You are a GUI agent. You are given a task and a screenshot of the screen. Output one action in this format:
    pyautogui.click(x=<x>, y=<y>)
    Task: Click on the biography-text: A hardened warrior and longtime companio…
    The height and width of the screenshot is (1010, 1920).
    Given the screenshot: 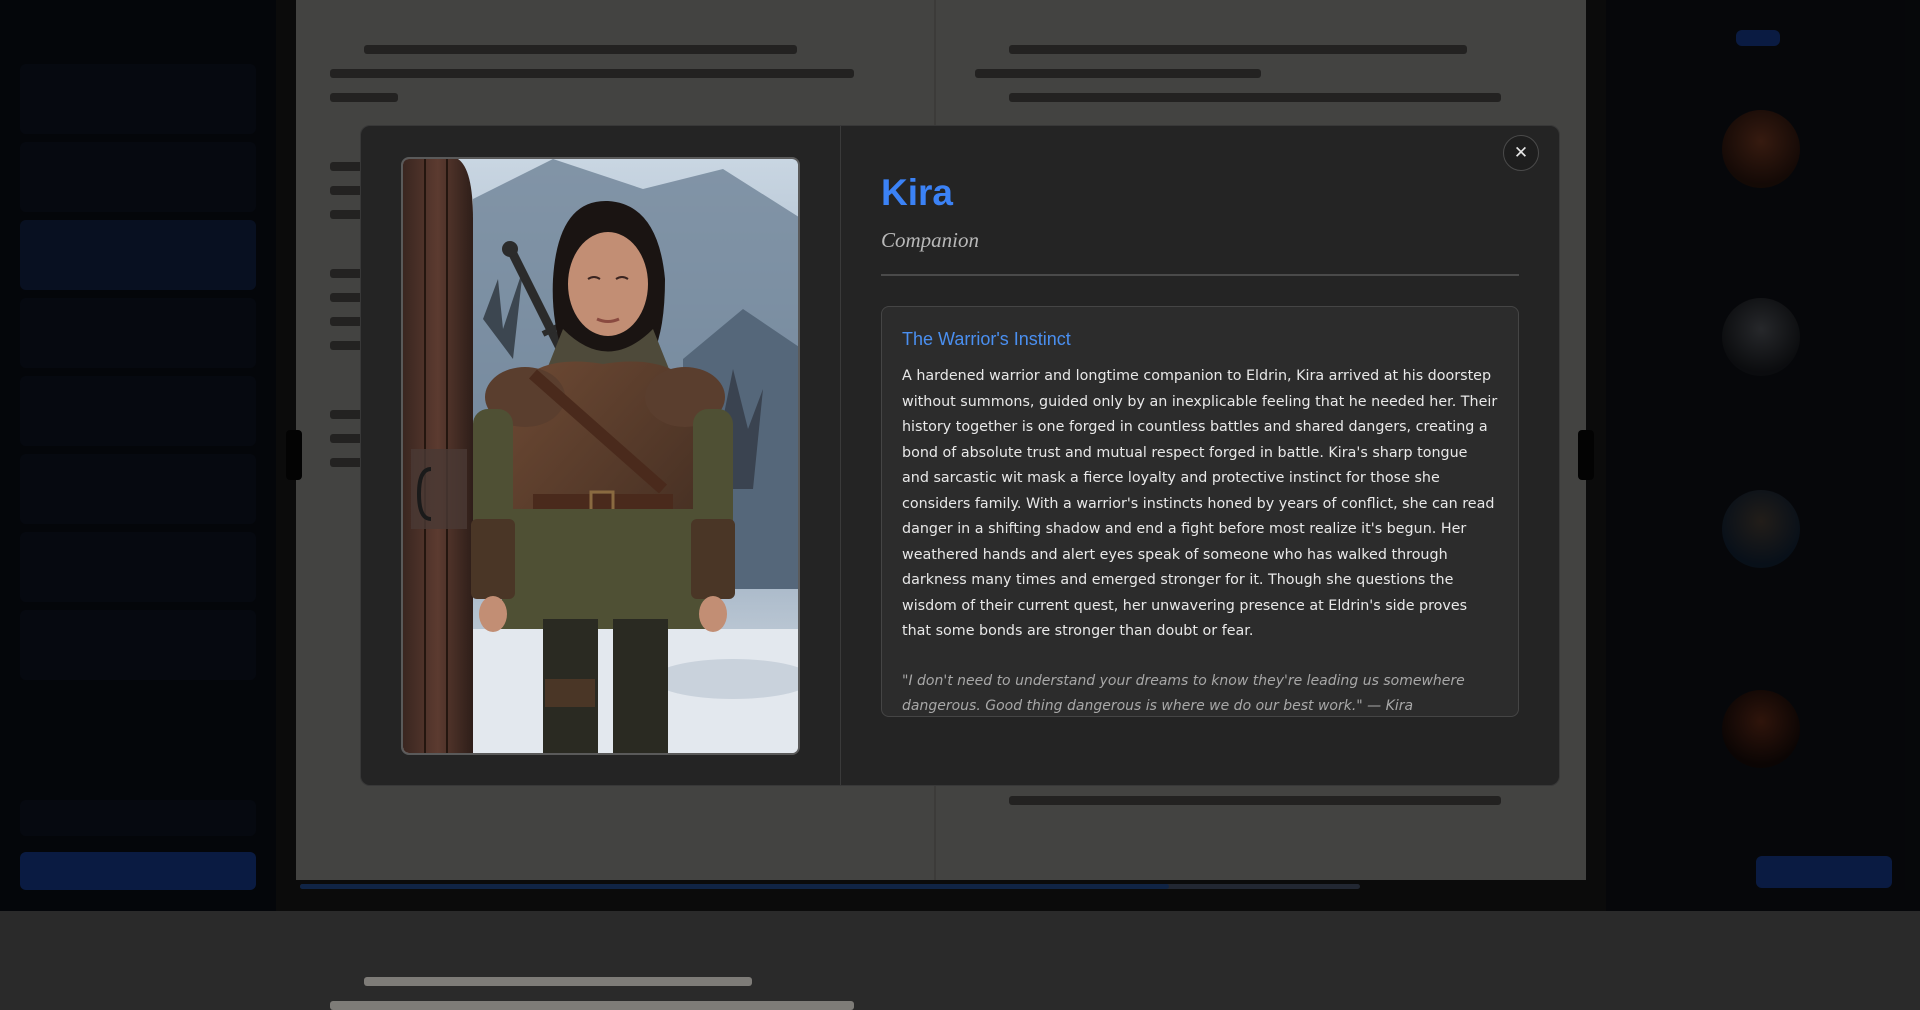 What is the action you would take?
    pyautogui.click(x=1200, y=503)
    